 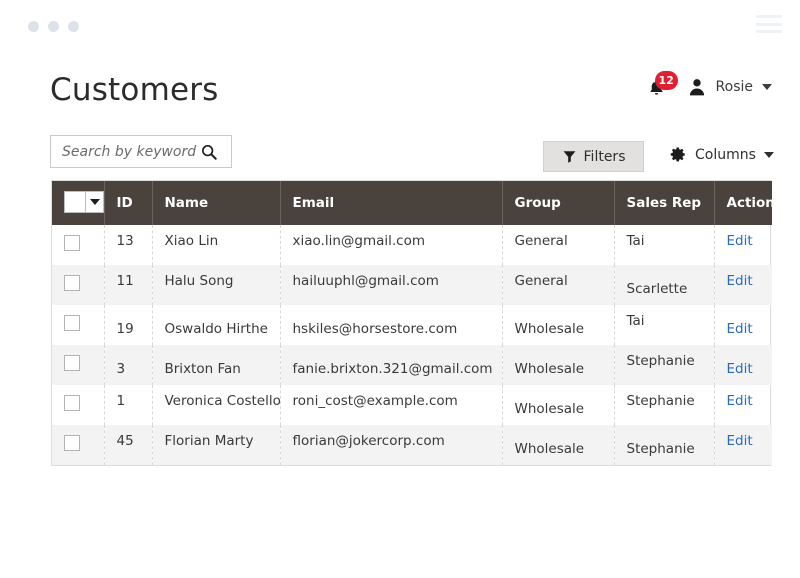 What do you see at coordinates (734, 87) in the screenshot?
I see `user-name-label: Rosie` at bounding box center [734, 87].